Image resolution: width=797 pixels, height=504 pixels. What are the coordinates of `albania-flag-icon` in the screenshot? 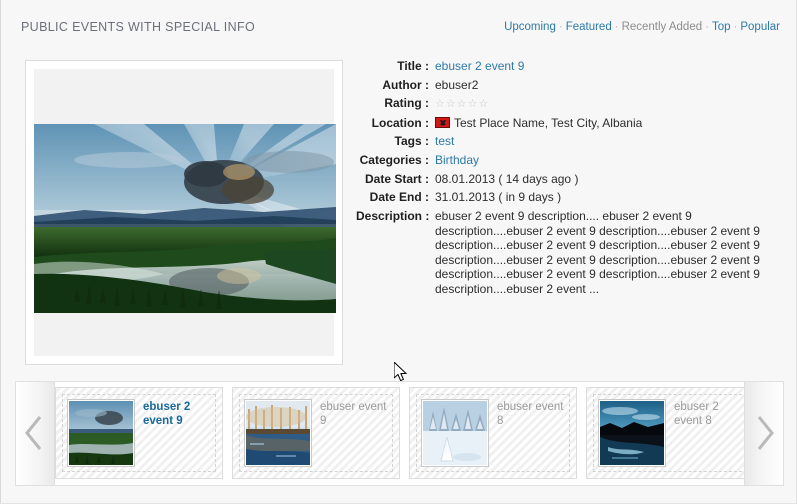 It's located at (442, 122).